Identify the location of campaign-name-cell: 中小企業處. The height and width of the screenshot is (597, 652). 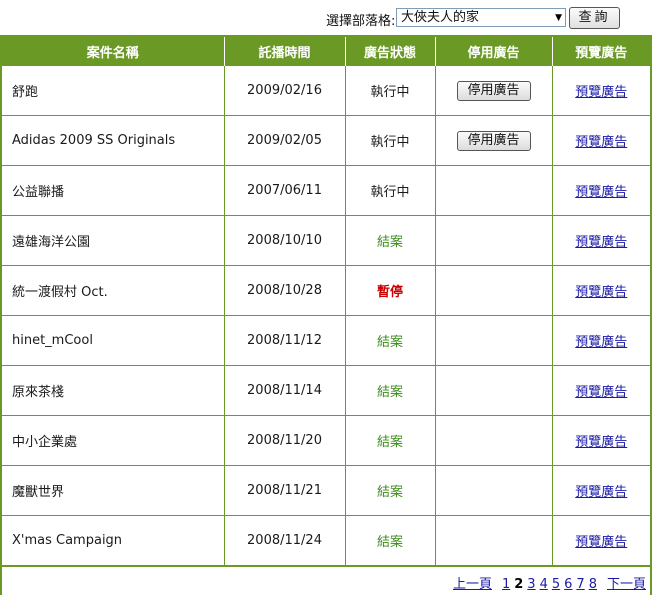
(113, 440).